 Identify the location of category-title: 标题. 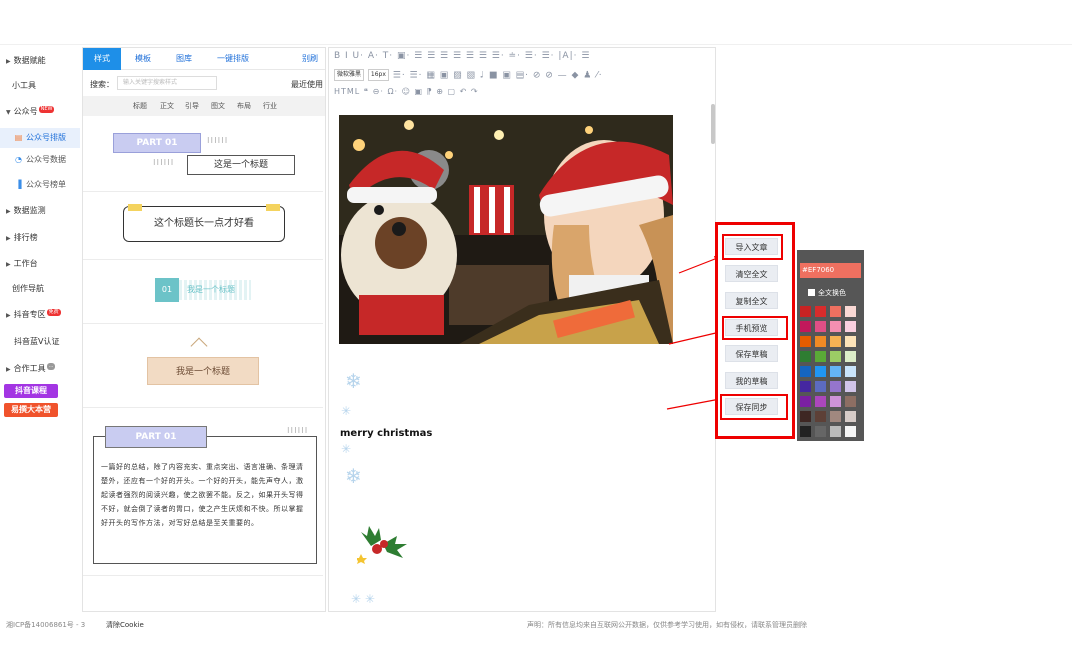
(140, 106).